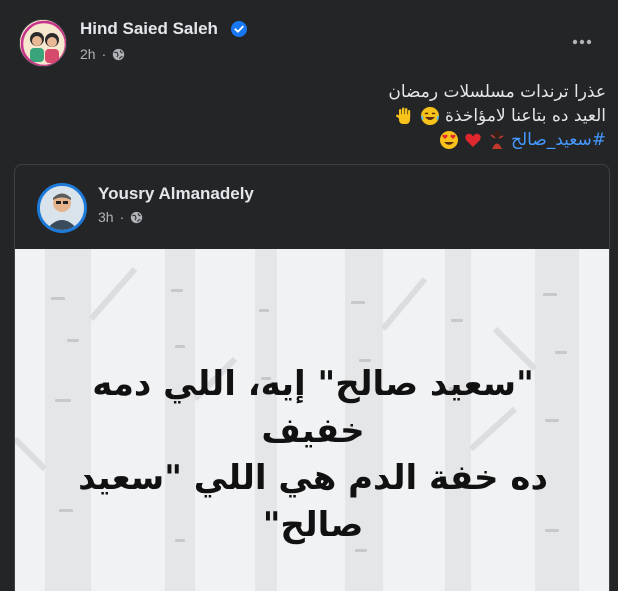  Describe the element at coordinates (176, 194) in the screenshot. I see `shared-author-name: Yousry Almanadely` at that location.